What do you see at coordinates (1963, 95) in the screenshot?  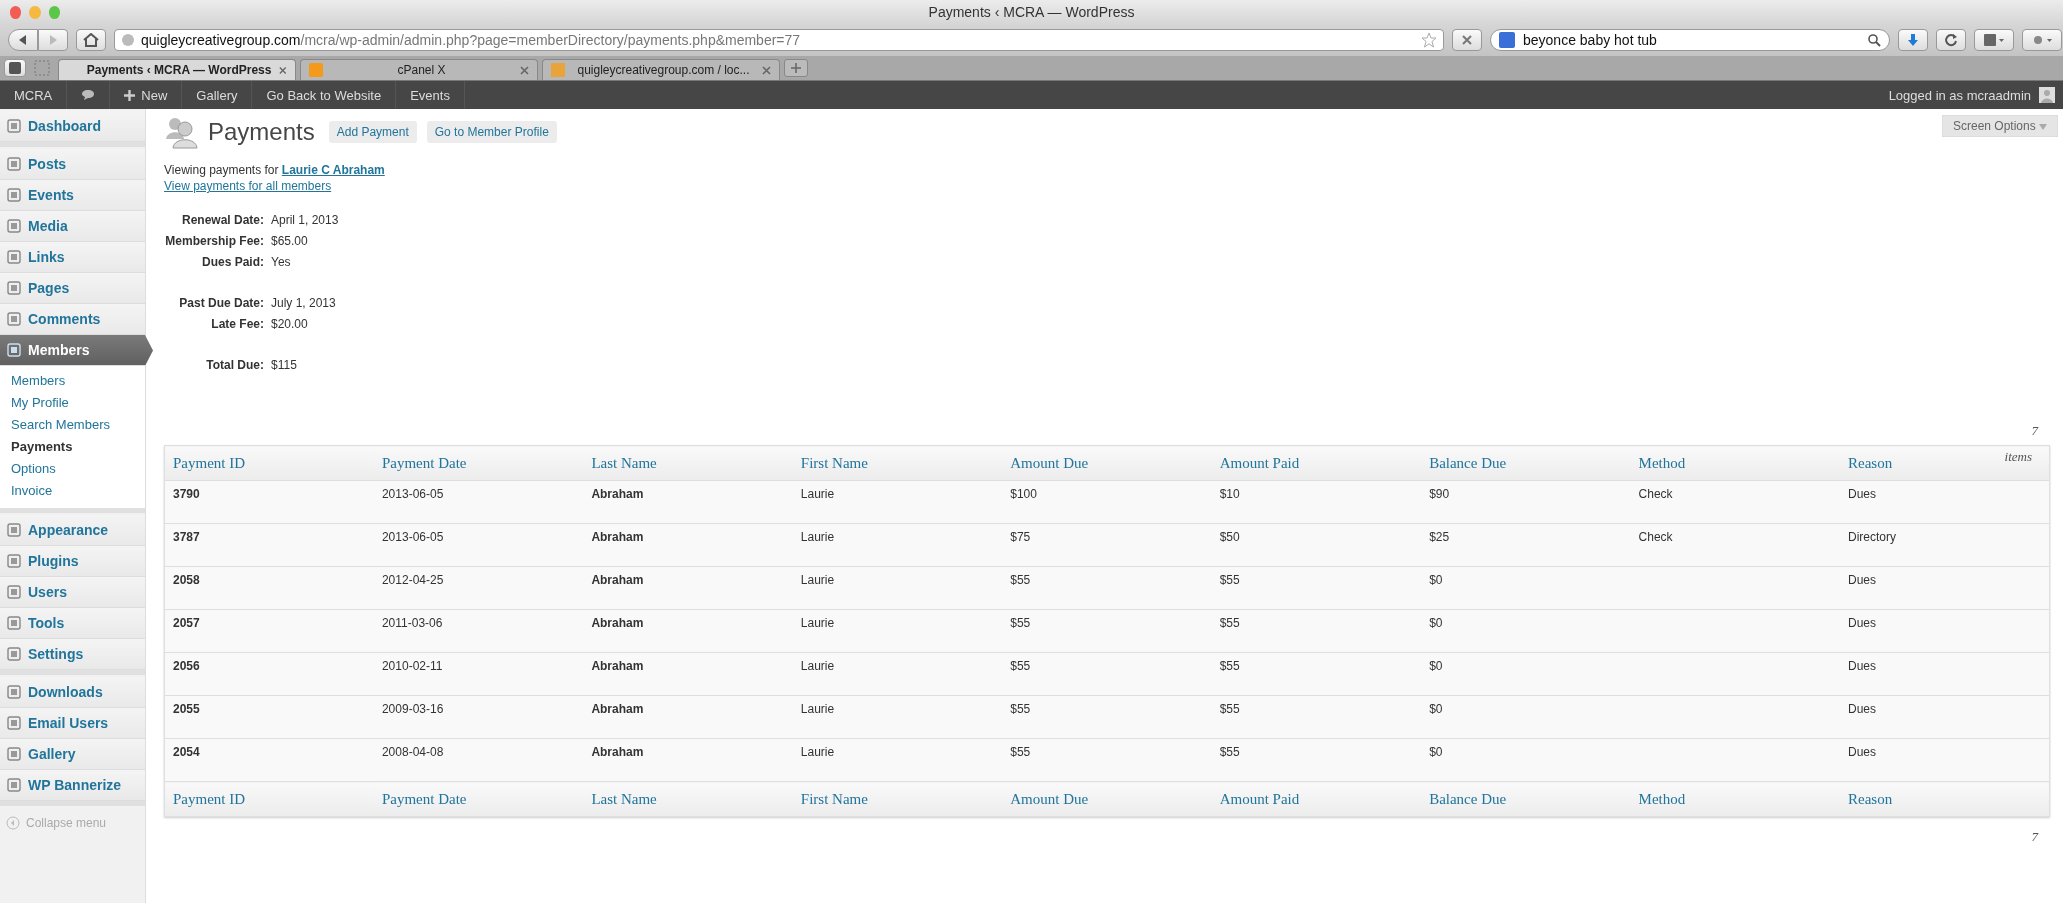 I see `account-label: Logged in as mcraadmin` at bounding box center [1963, 95].